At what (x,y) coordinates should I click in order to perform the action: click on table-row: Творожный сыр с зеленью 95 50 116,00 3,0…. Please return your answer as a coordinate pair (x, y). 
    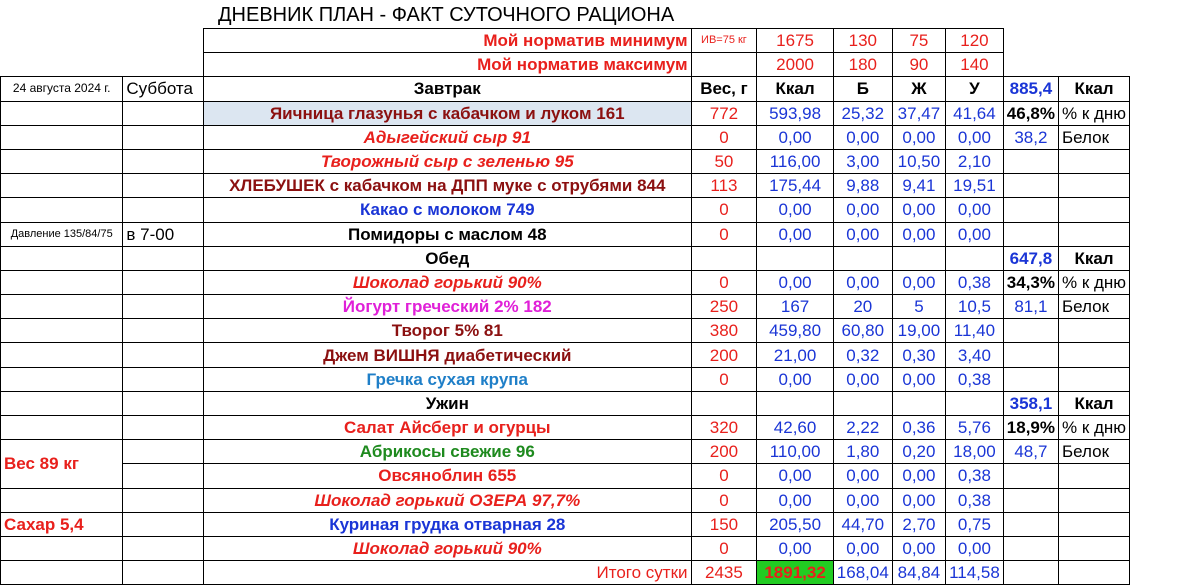
    Looking at the image, I should click on (600, 161).